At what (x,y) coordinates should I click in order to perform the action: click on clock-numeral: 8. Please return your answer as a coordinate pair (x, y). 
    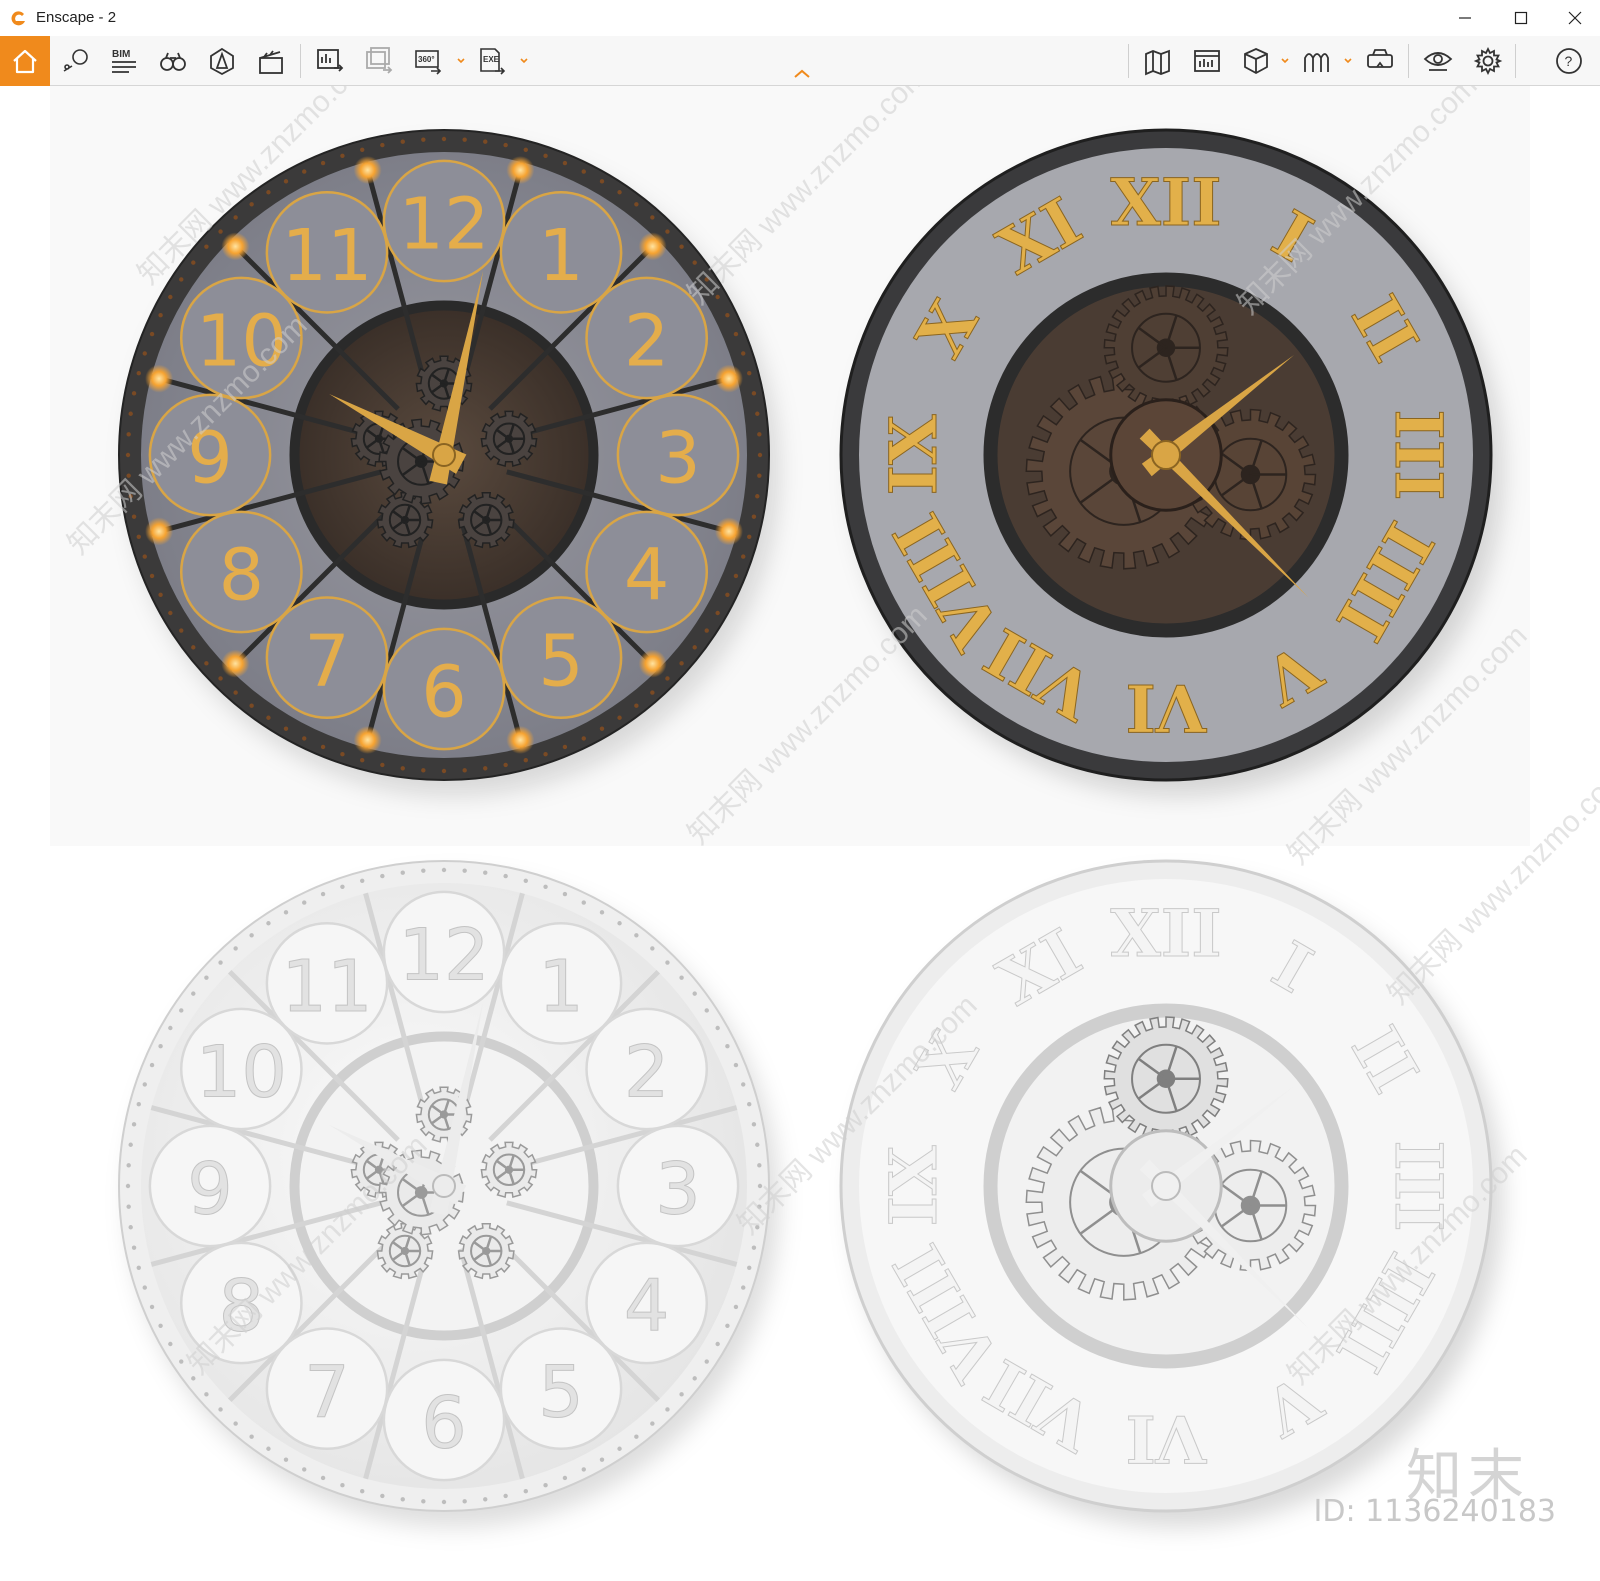
    Looking at the image, I should click on (242, 575).